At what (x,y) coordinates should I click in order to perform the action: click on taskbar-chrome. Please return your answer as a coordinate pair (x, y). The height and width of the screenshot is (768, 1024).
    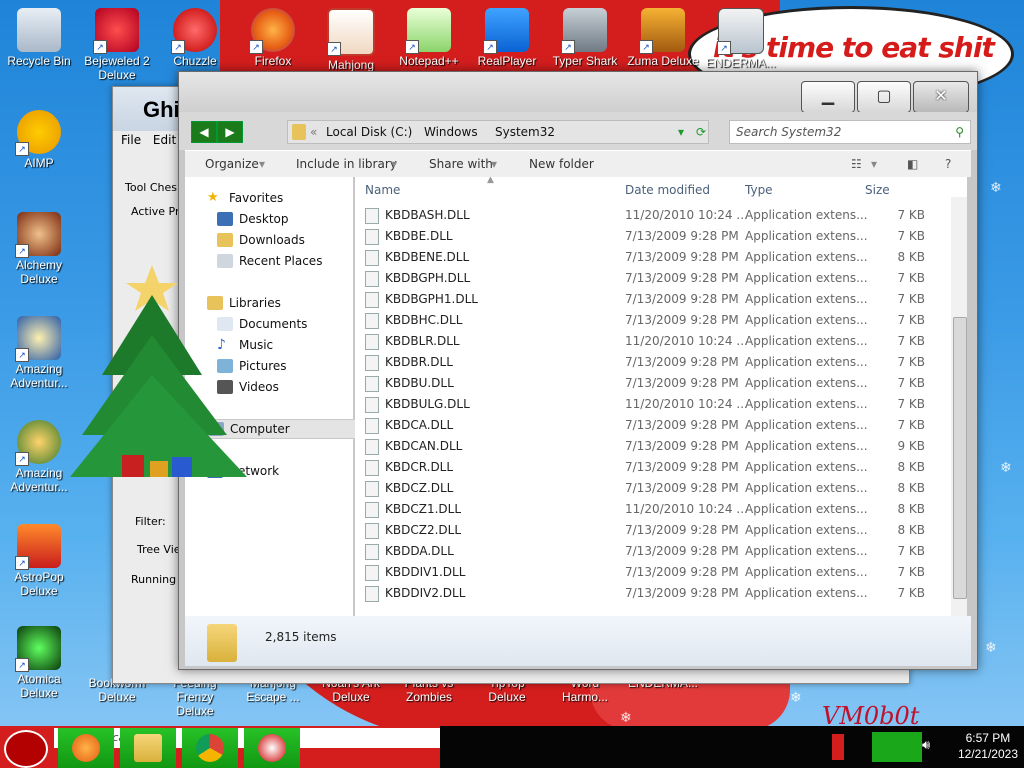
    Looking at the image, I should click on (210, 748).